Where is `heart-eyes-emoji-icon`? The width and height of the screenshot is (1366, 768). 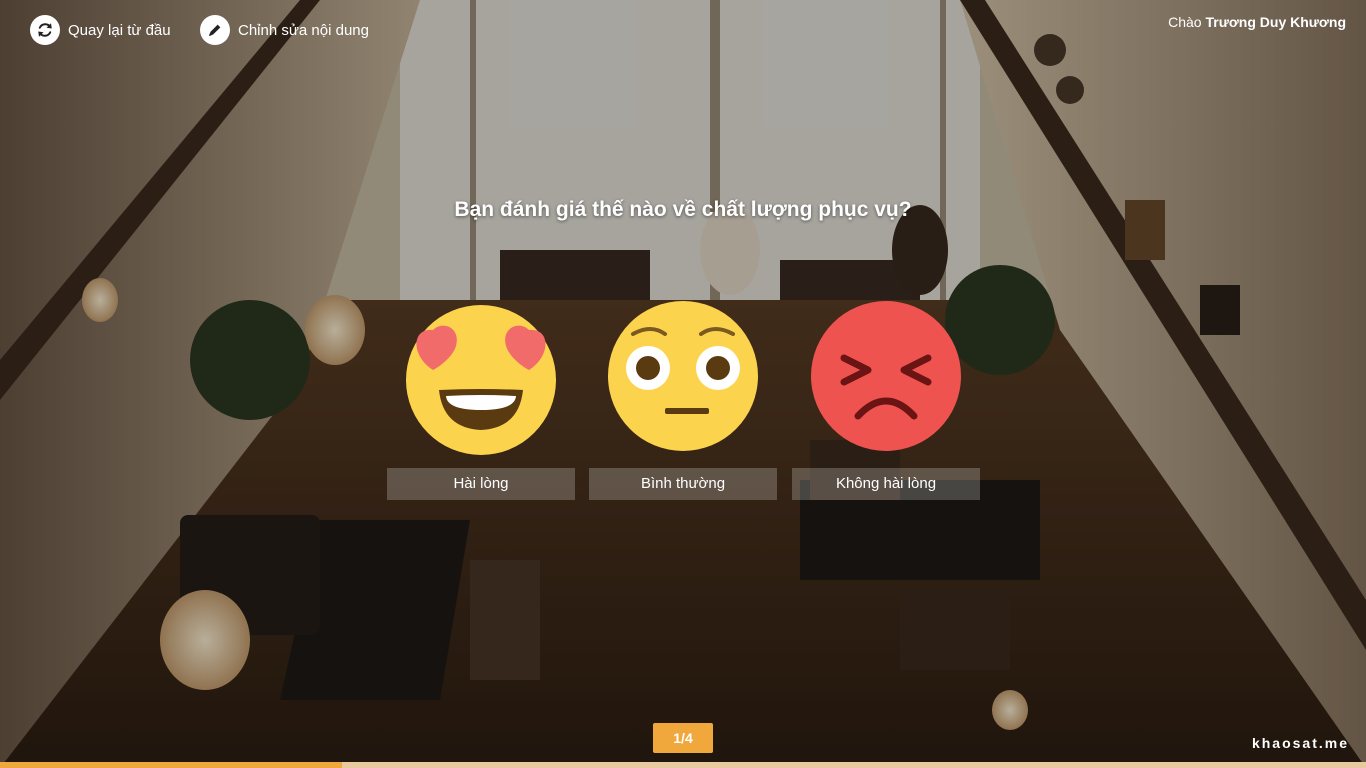 heart-eyes-emoji-icon is located at coordinates (481, 380).